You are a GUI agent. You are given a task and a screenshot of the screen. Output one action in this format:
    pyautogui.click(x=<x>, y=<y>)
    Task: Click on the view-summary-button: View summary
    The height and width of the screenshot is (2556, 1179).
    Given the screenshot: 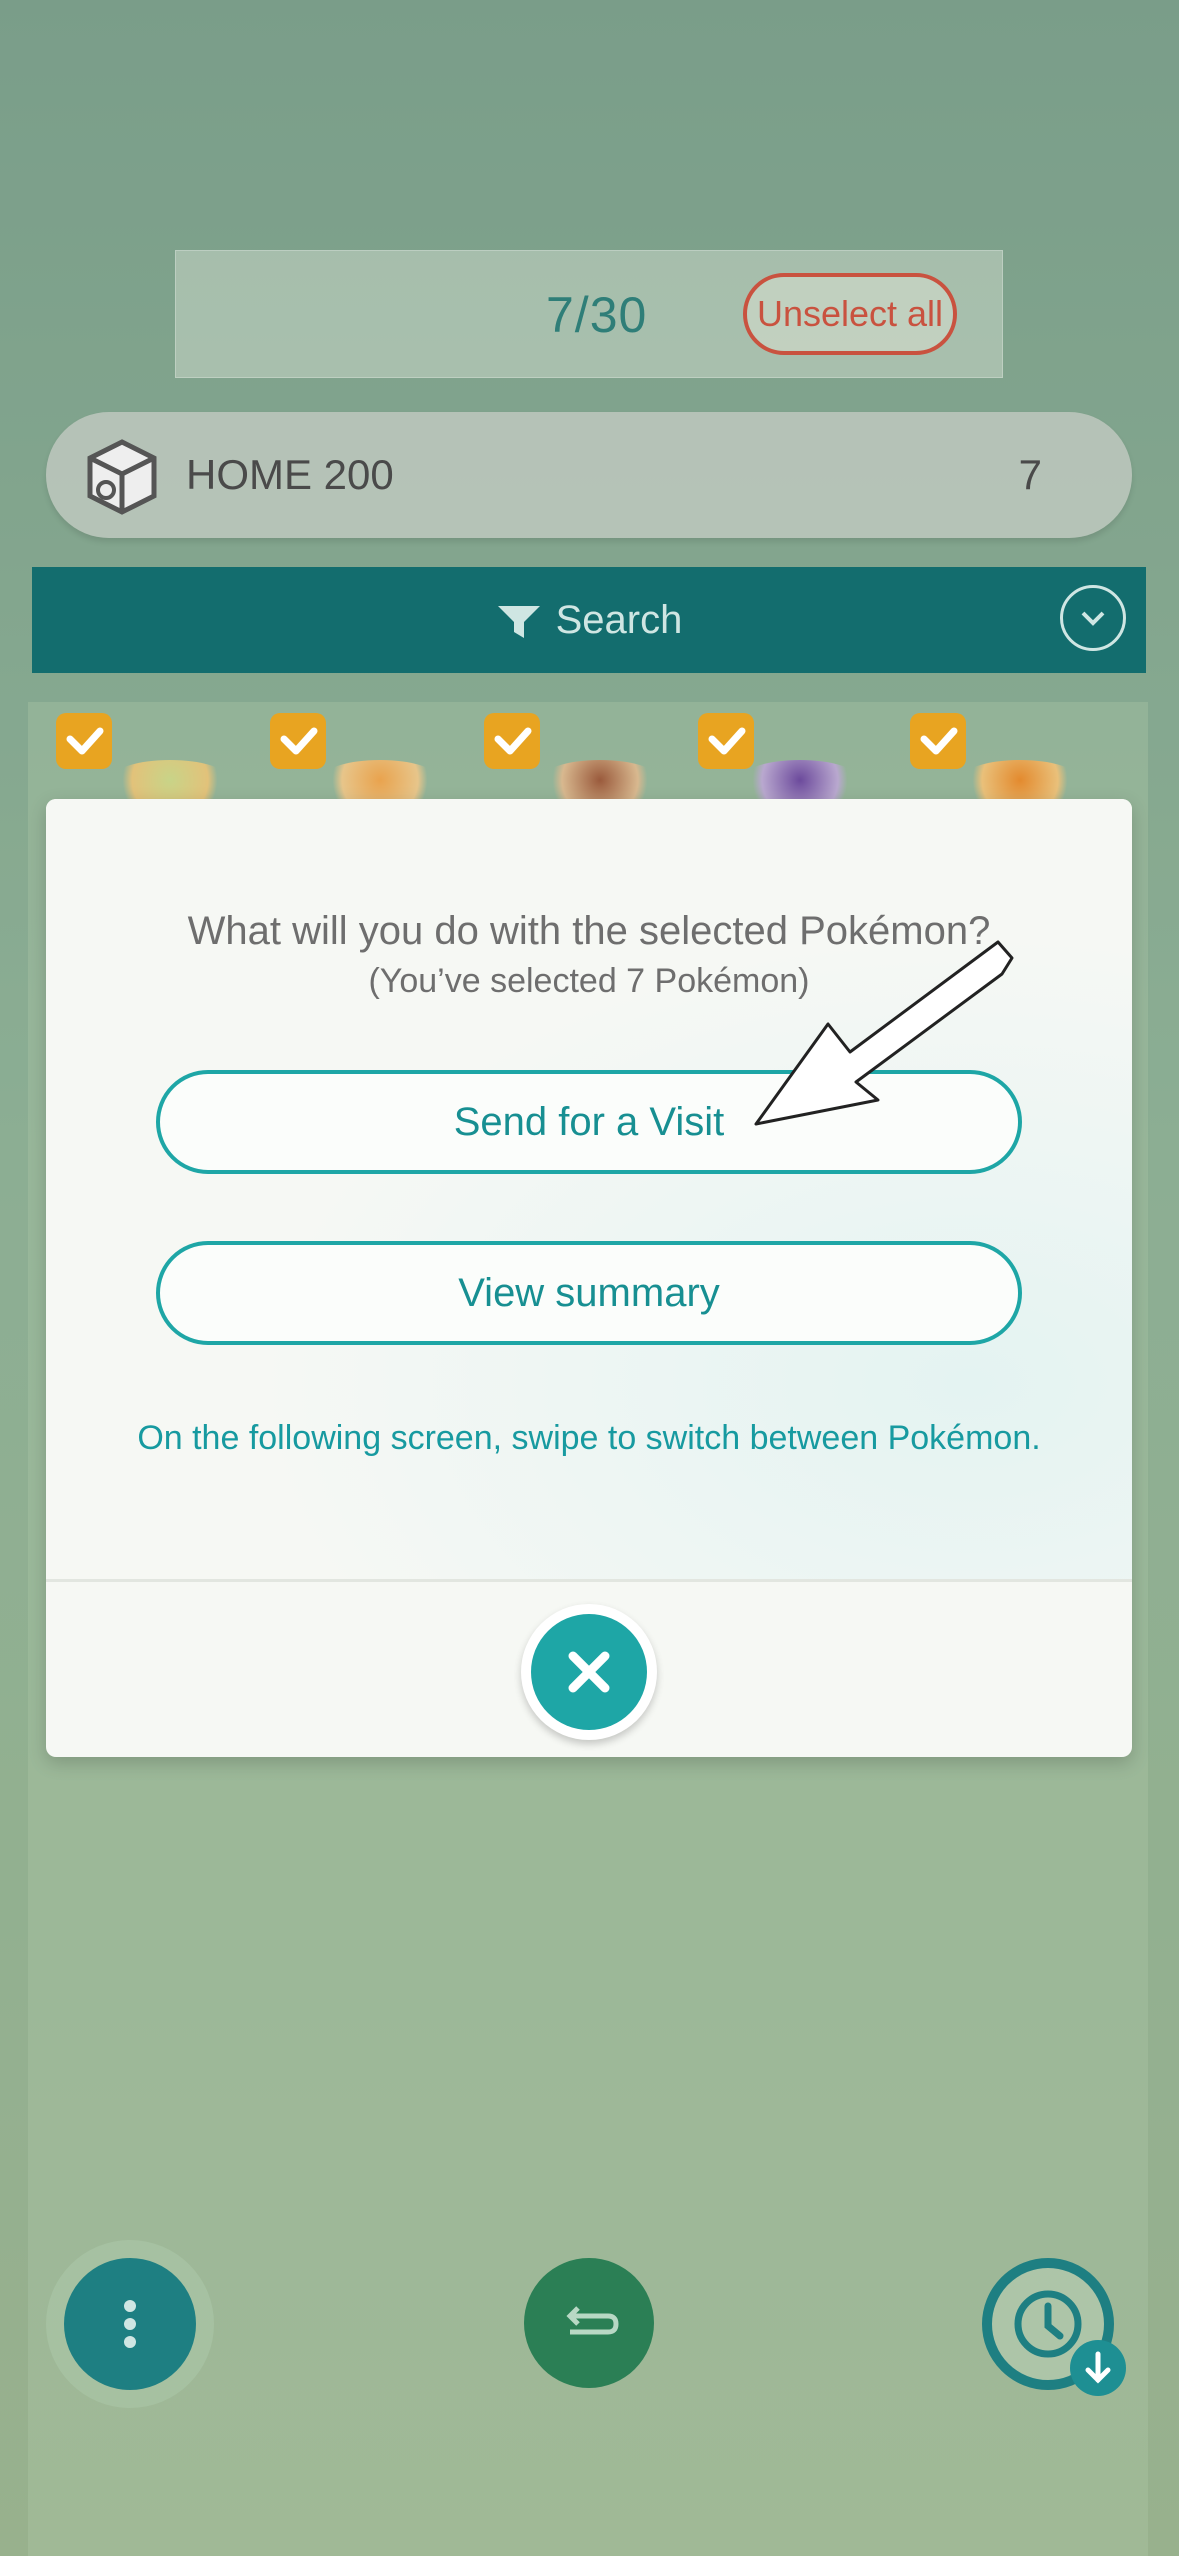 What is the action you would take?
    pyautogui.click(x=589, y=1293)
    